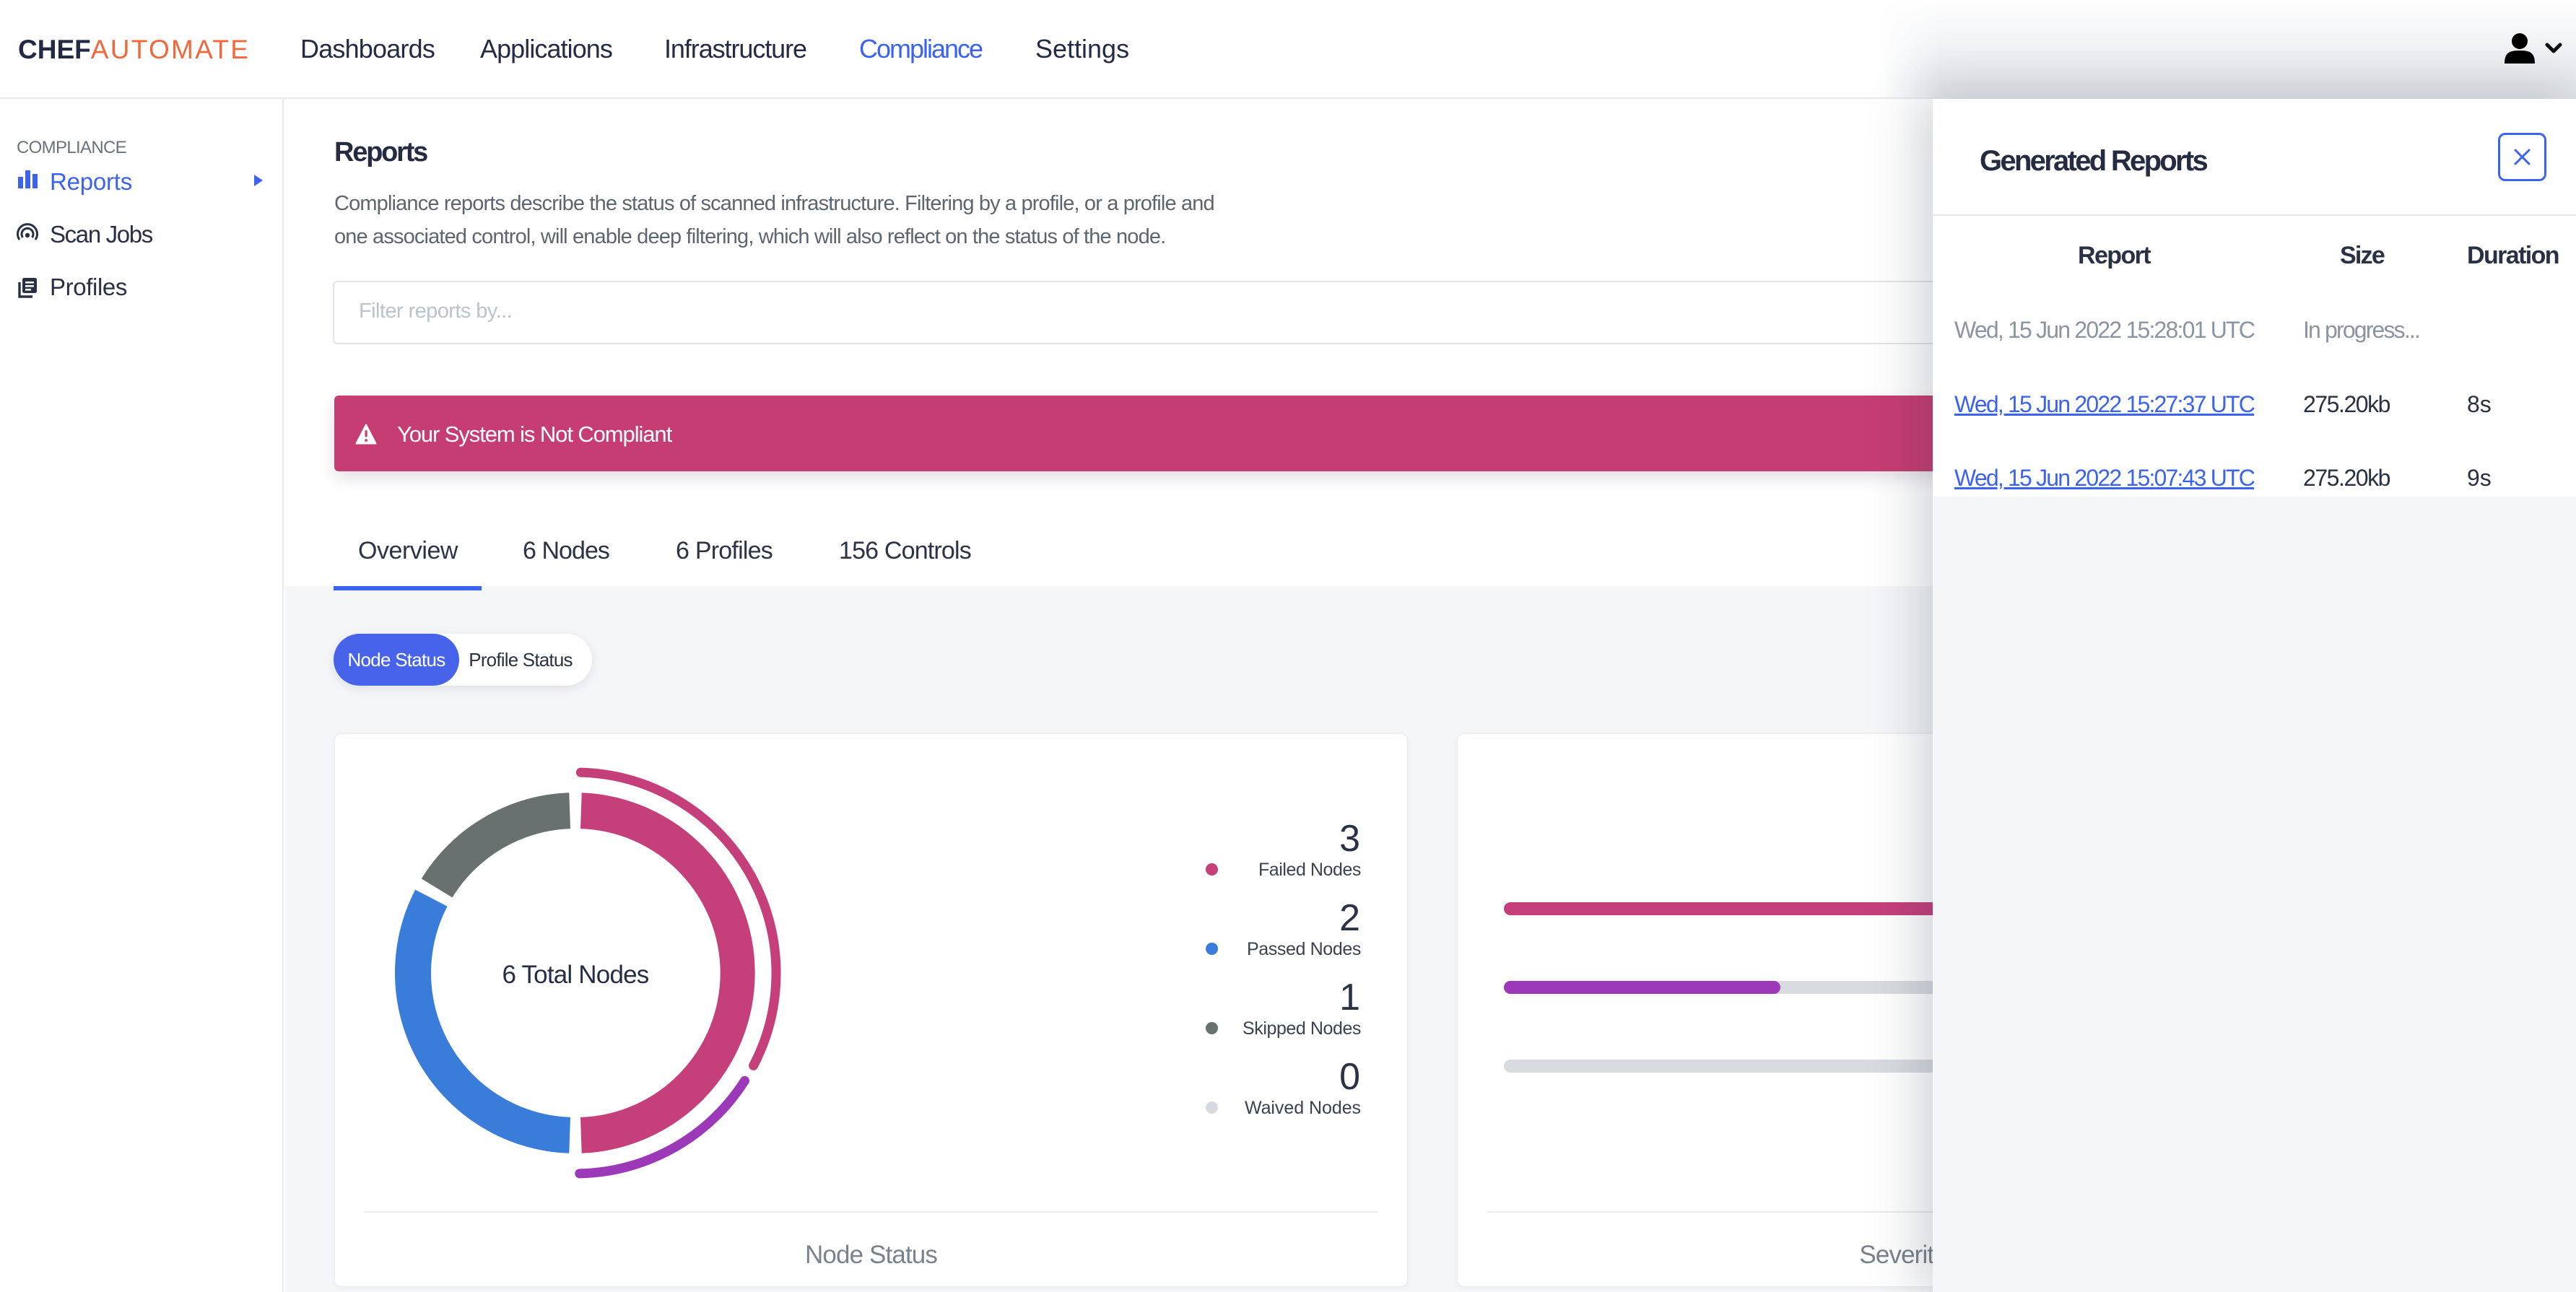 The height and width of the screenshot is (1292, 2576). Describe the element at coordinates (575, 975) in the screenshot. I see `svg-text: 6 Total Nodes` at that location.